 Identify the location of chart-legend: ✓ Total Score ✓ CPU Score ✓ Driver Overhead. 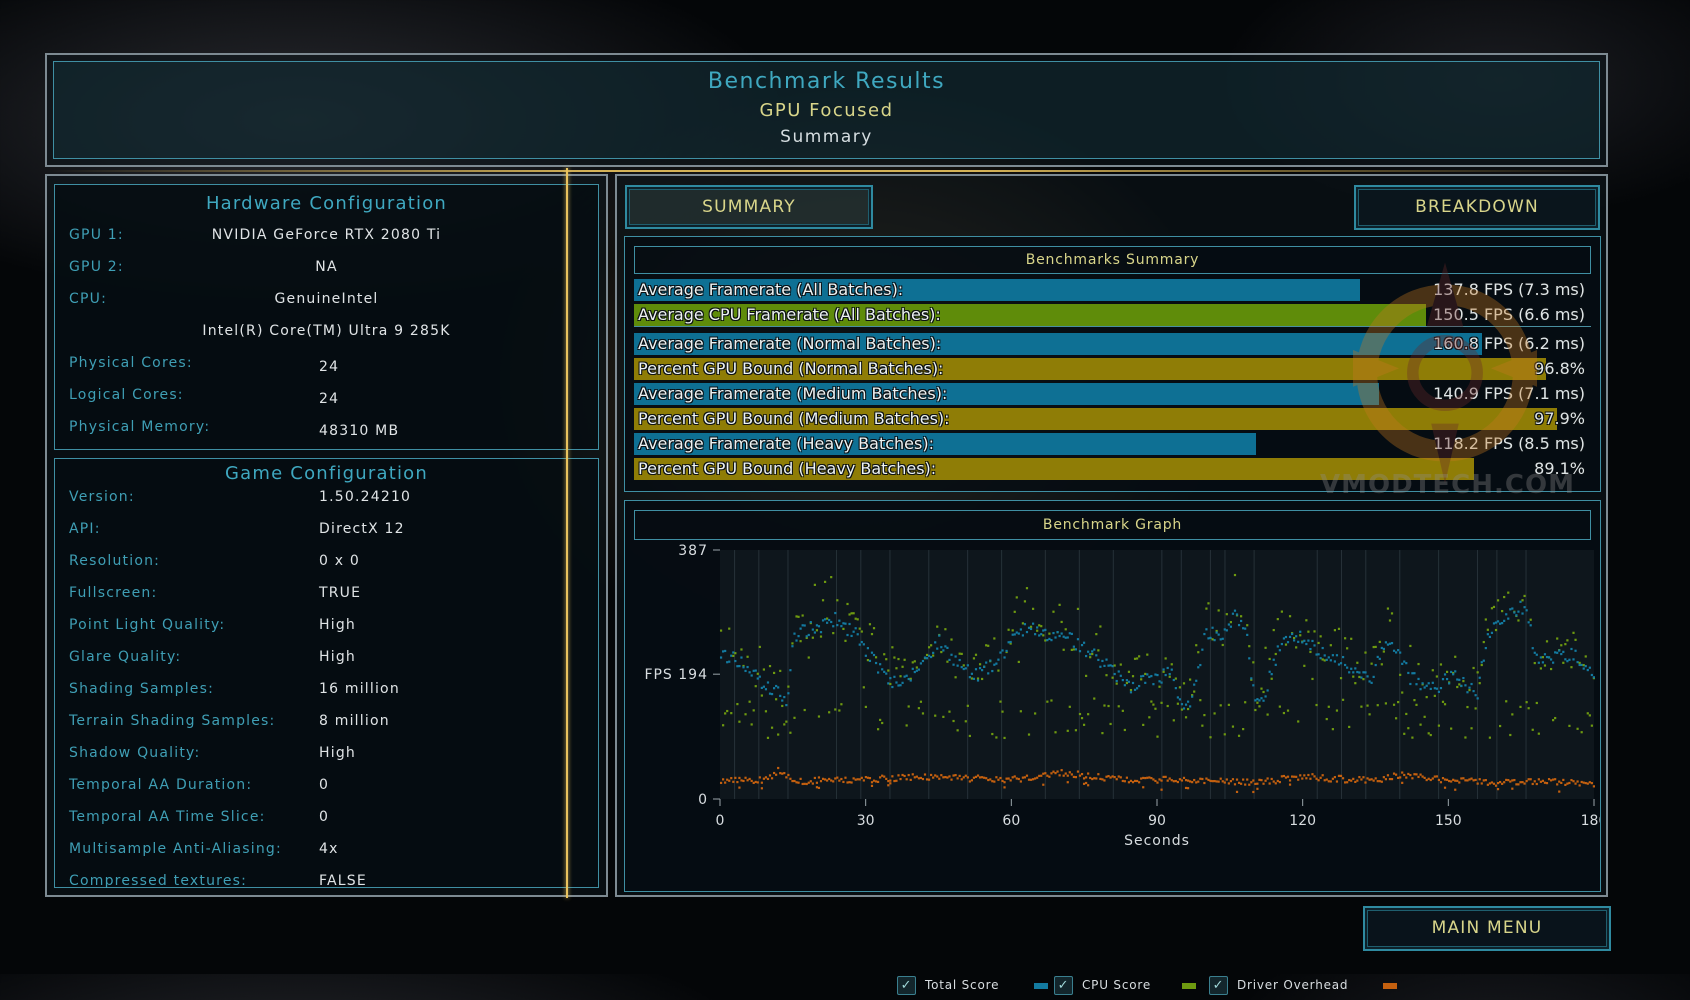
(1112, 988).